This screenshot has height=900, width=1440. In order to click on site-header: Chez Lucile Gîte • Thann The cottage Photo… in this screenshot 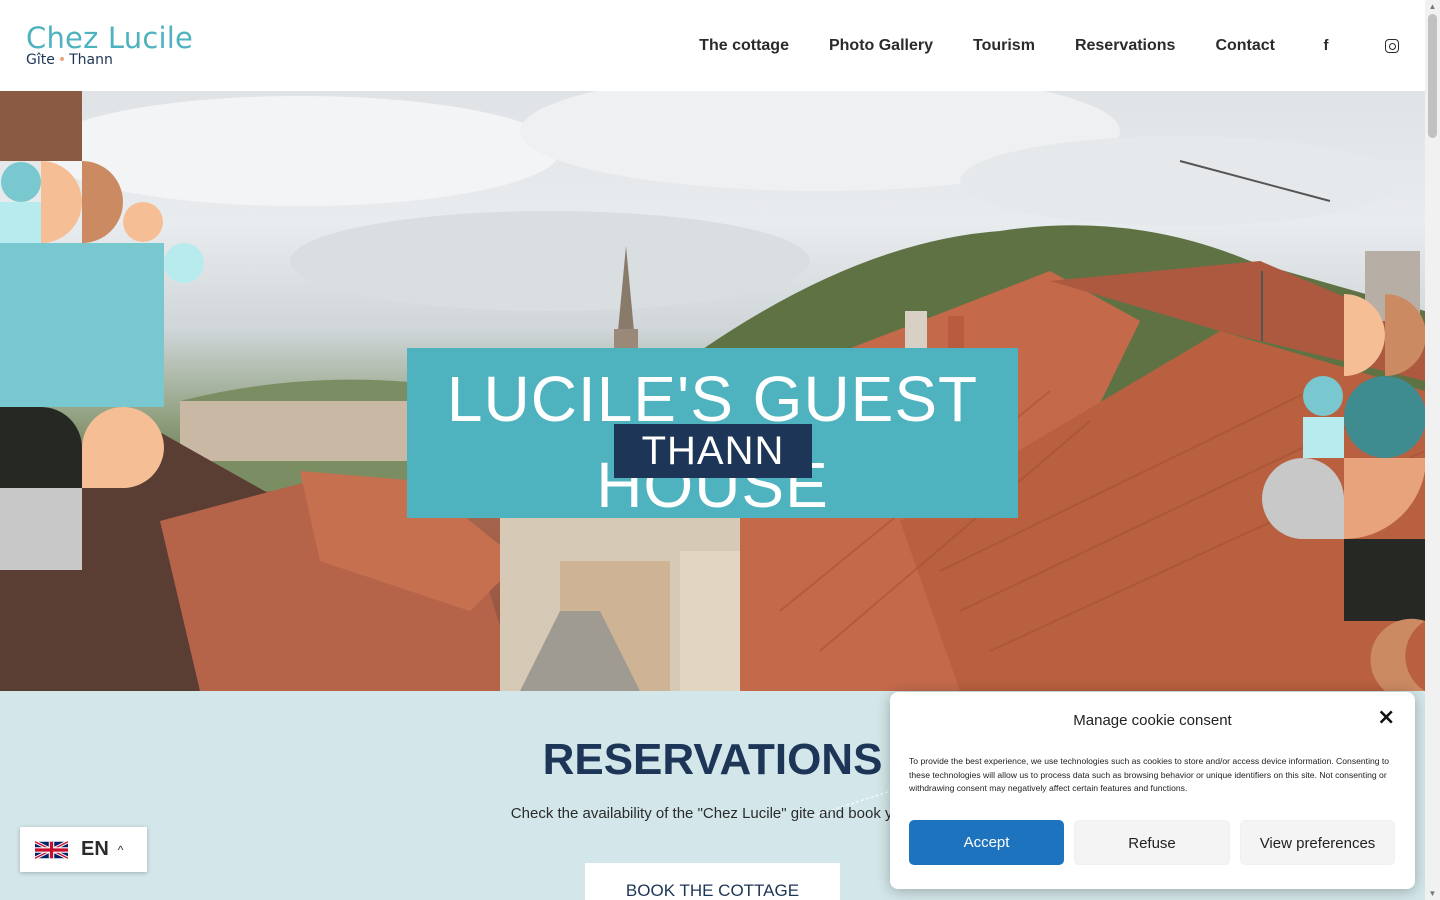, I will do `click(712, 45)`.